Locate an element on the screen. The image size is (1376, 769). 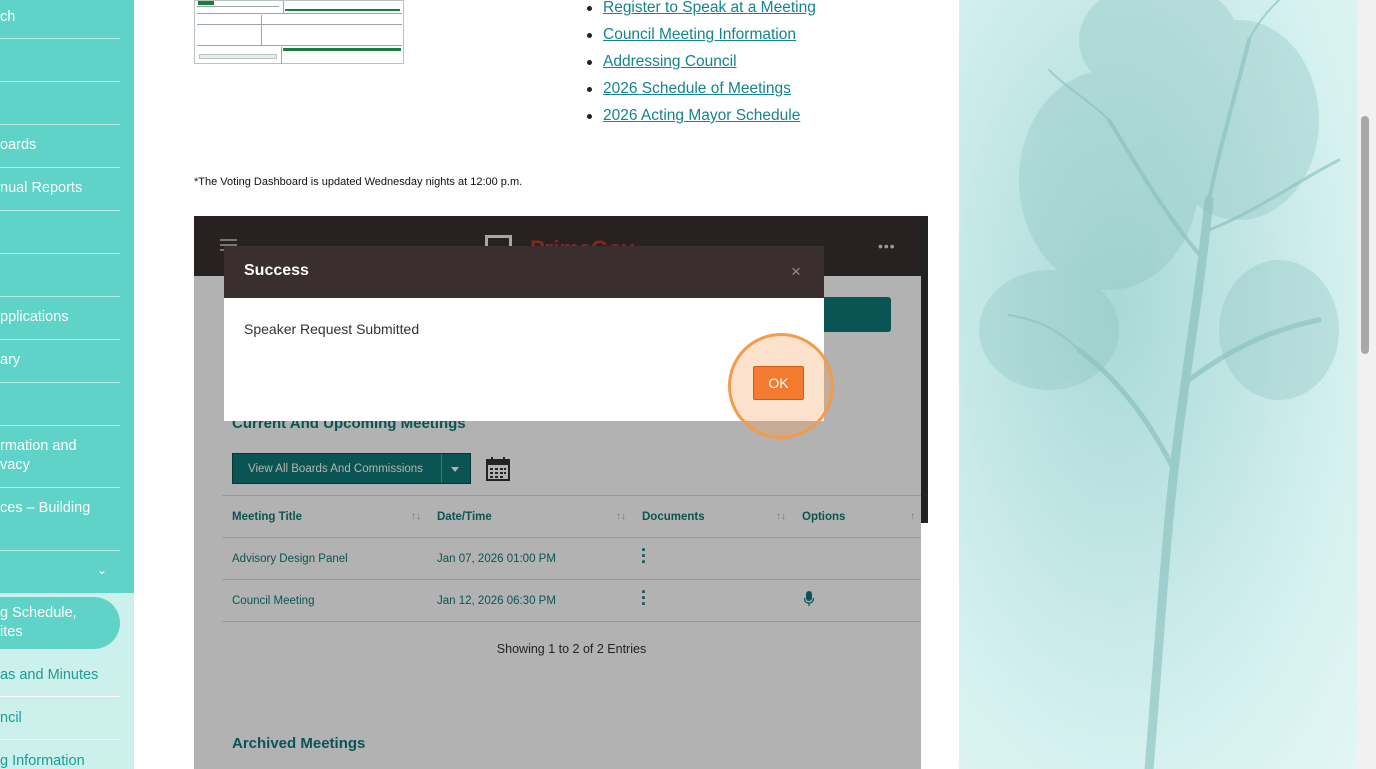
register-to-speak-link: Register to Speak at a Meeting is located at coordinates (709, 8).